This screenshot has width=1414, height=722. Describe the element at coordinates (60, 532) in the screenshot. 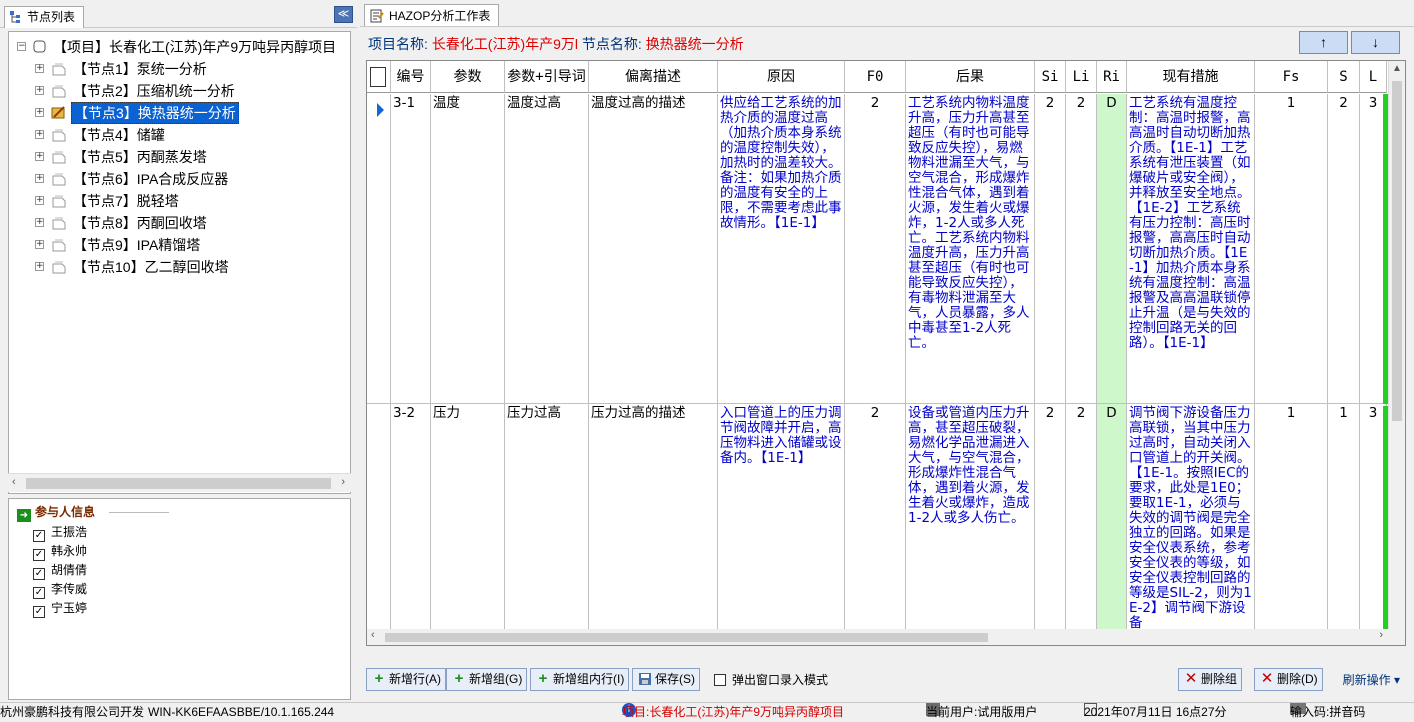

I see `participant-item: ✓ 王振浩` at that location.